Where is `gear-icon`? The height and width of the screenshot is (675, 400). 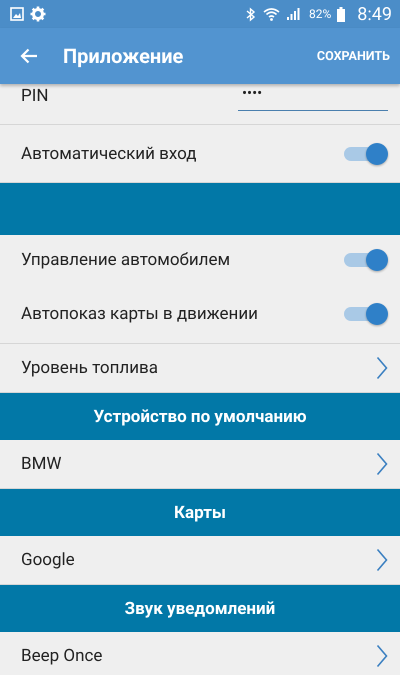
gear-icon is located at coordinates (38, 14).